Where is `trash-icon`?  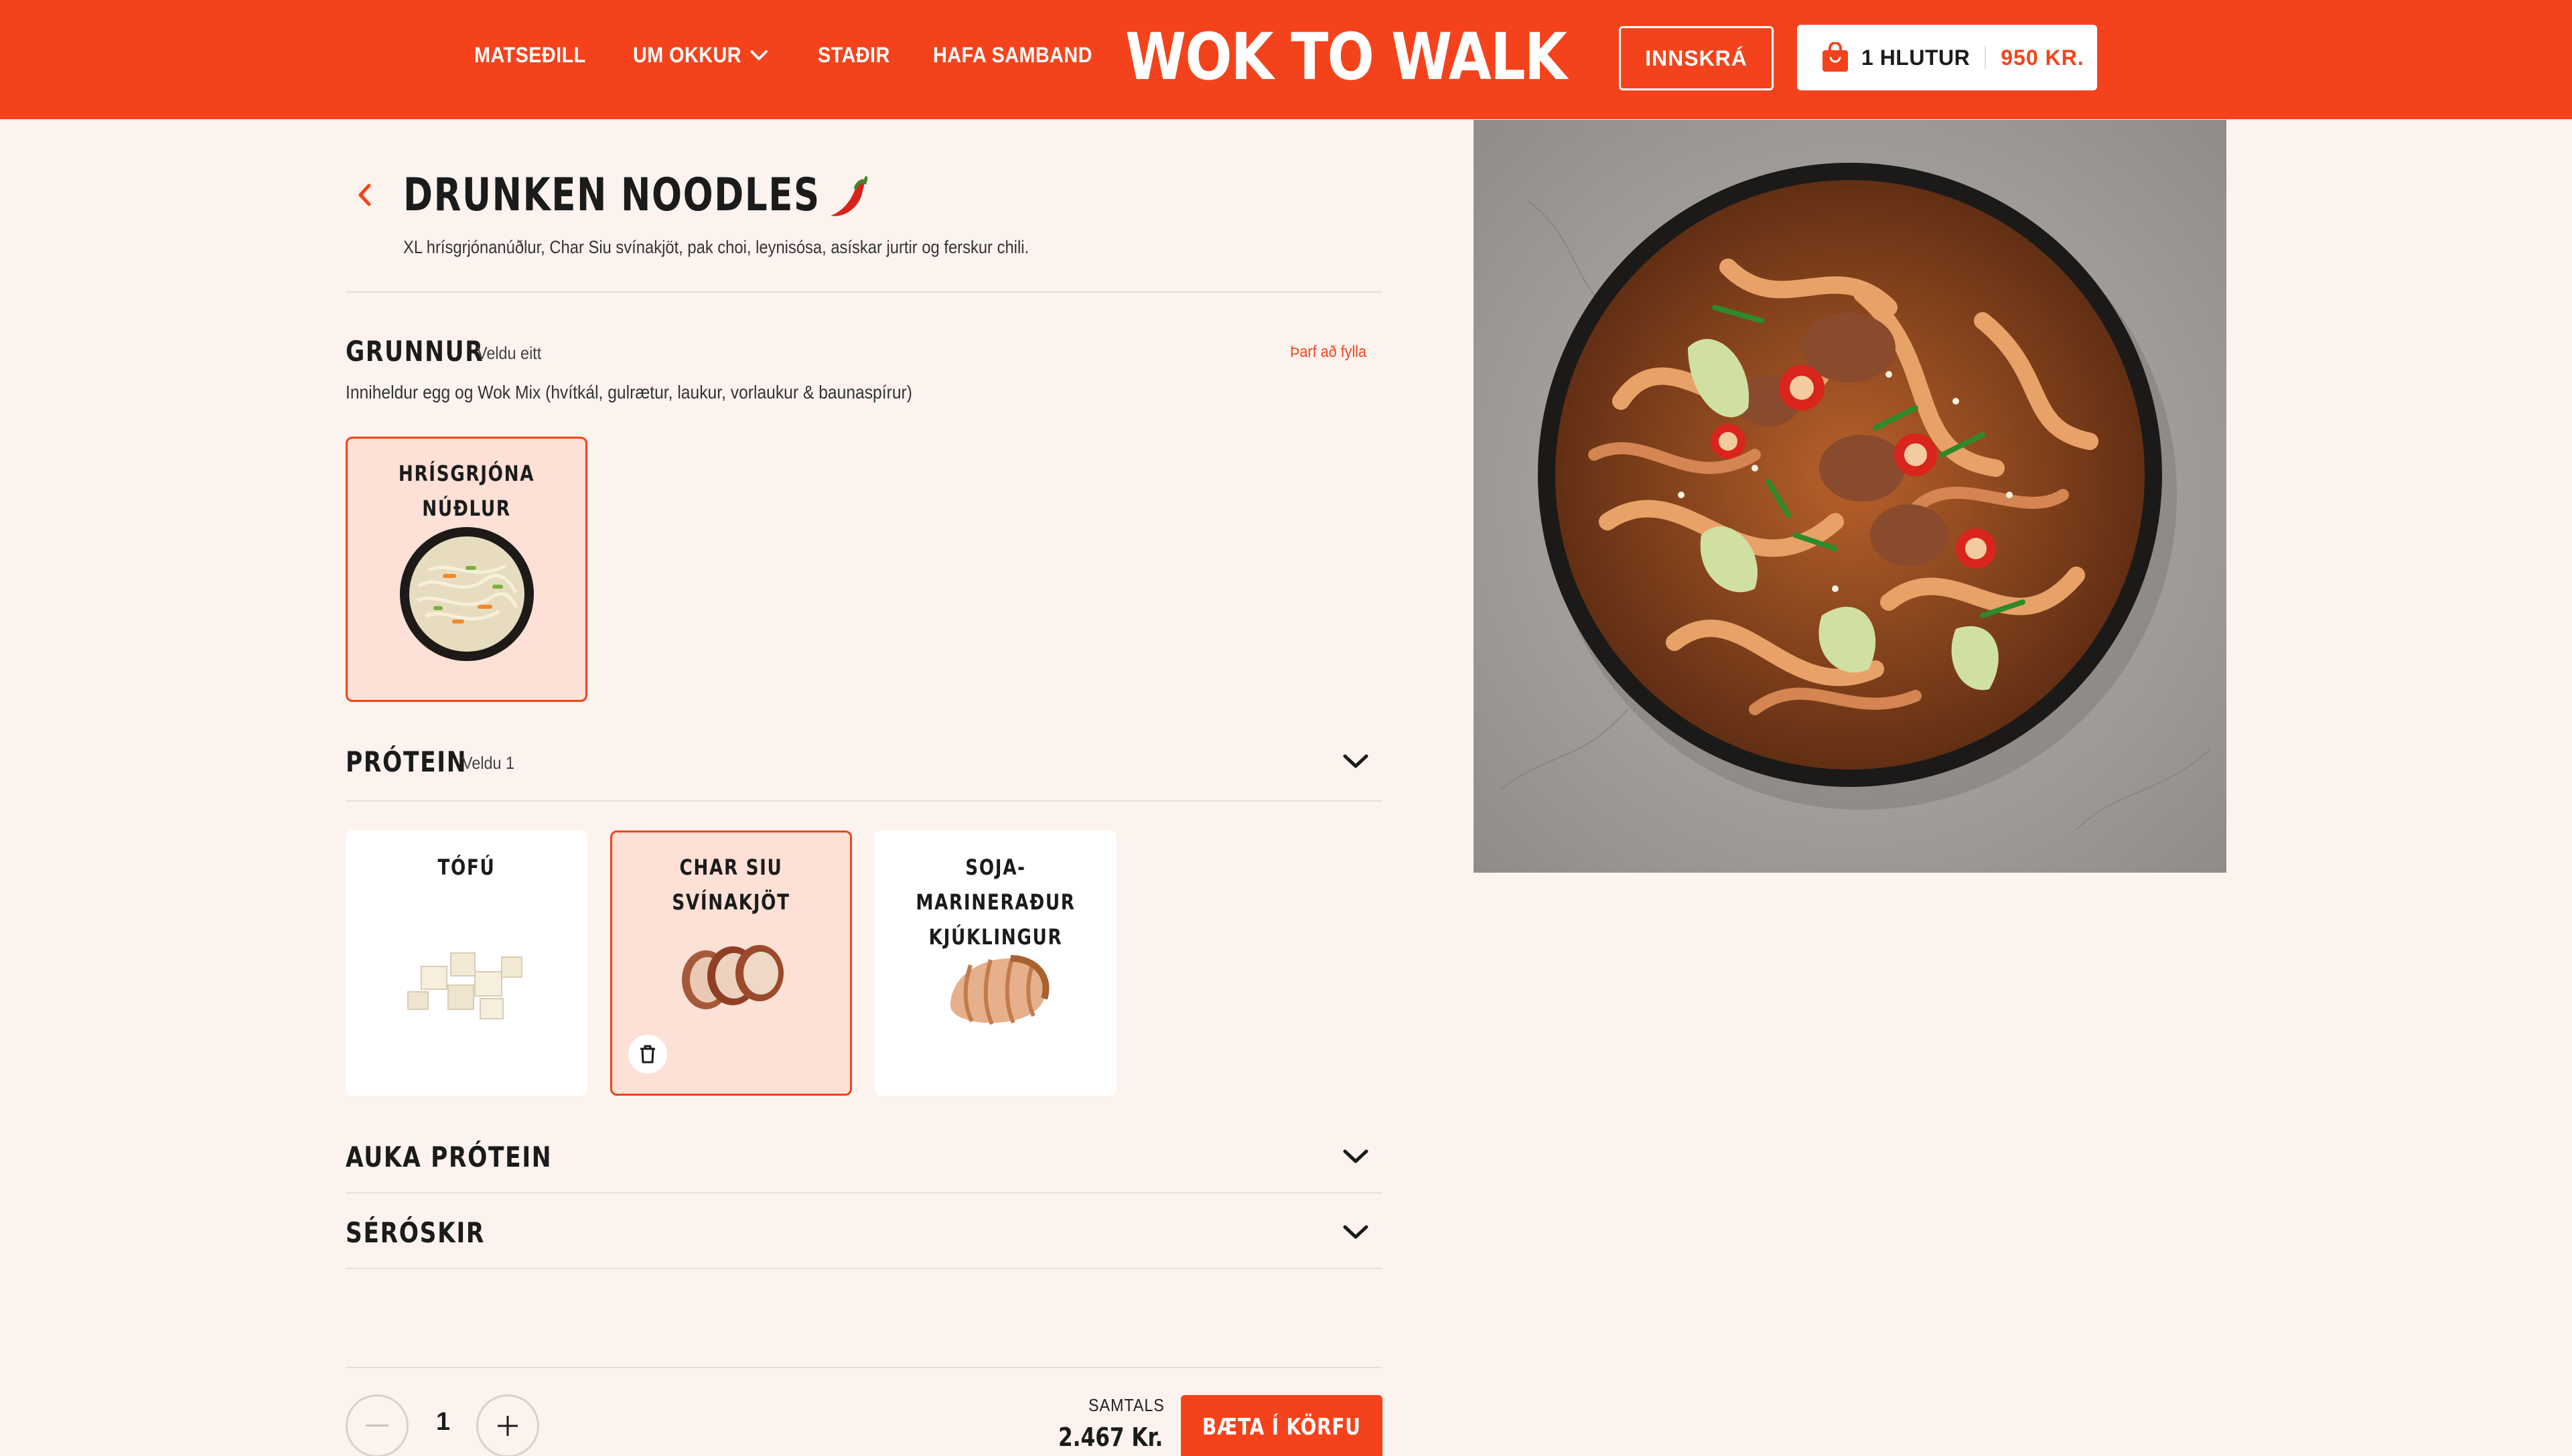 trash-icon is located at coordinates (647, 1054).